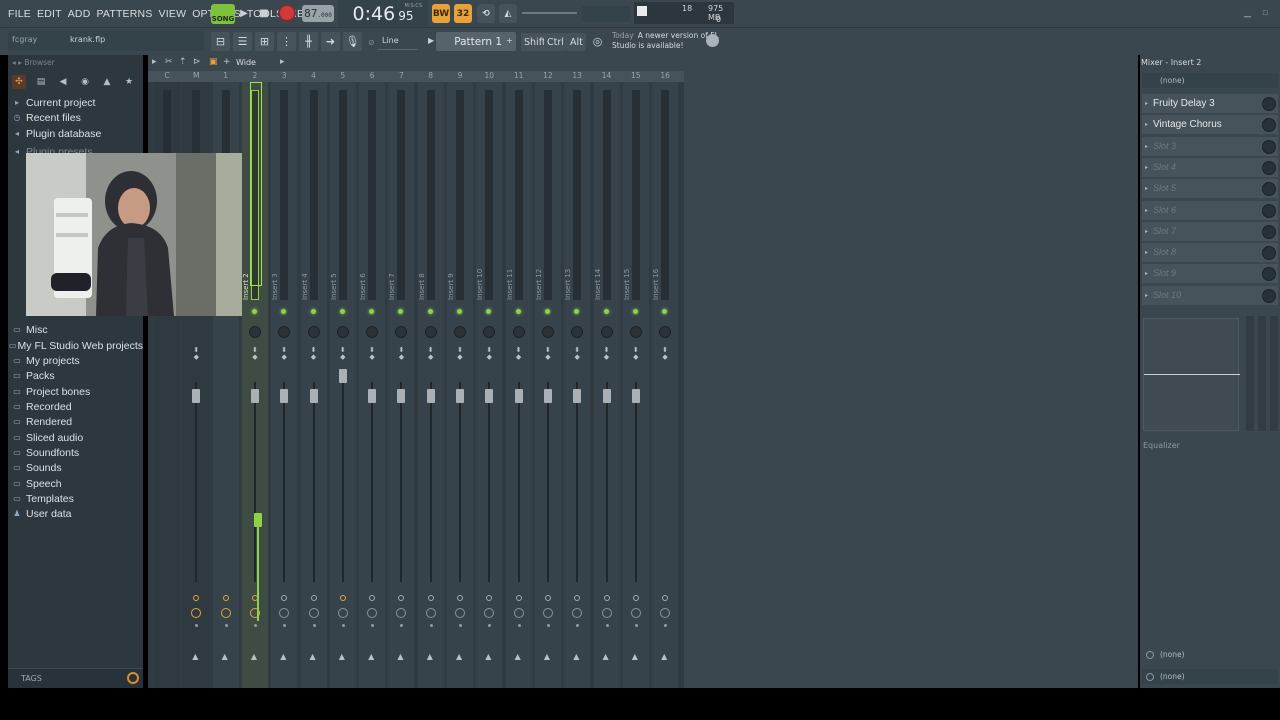 The width and height of the screenshot is (1280, 720). Describe the element at coordinates (486, 13) in the screenshot. I see `loop-record-icon: ⟲` at that location.